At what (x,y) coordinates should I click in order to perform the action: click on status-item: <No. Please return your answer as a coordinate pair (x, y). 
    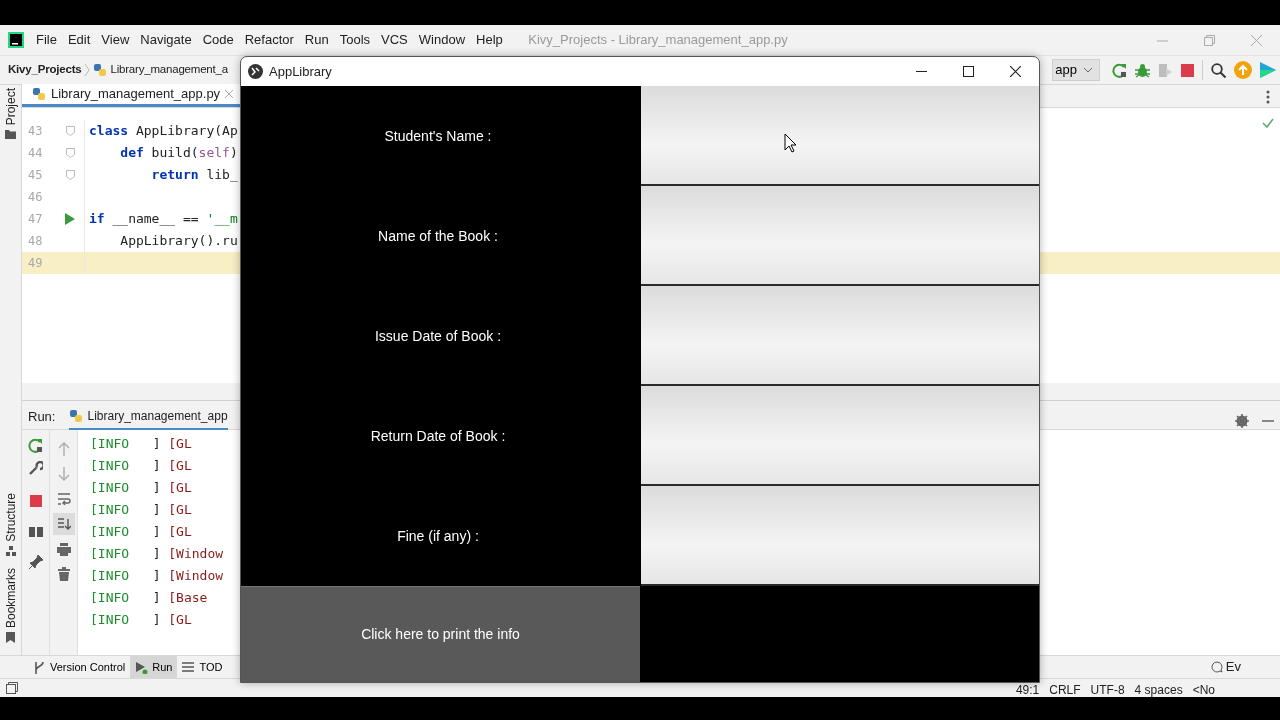
    Looking at the image, I should click on (1203, 690).